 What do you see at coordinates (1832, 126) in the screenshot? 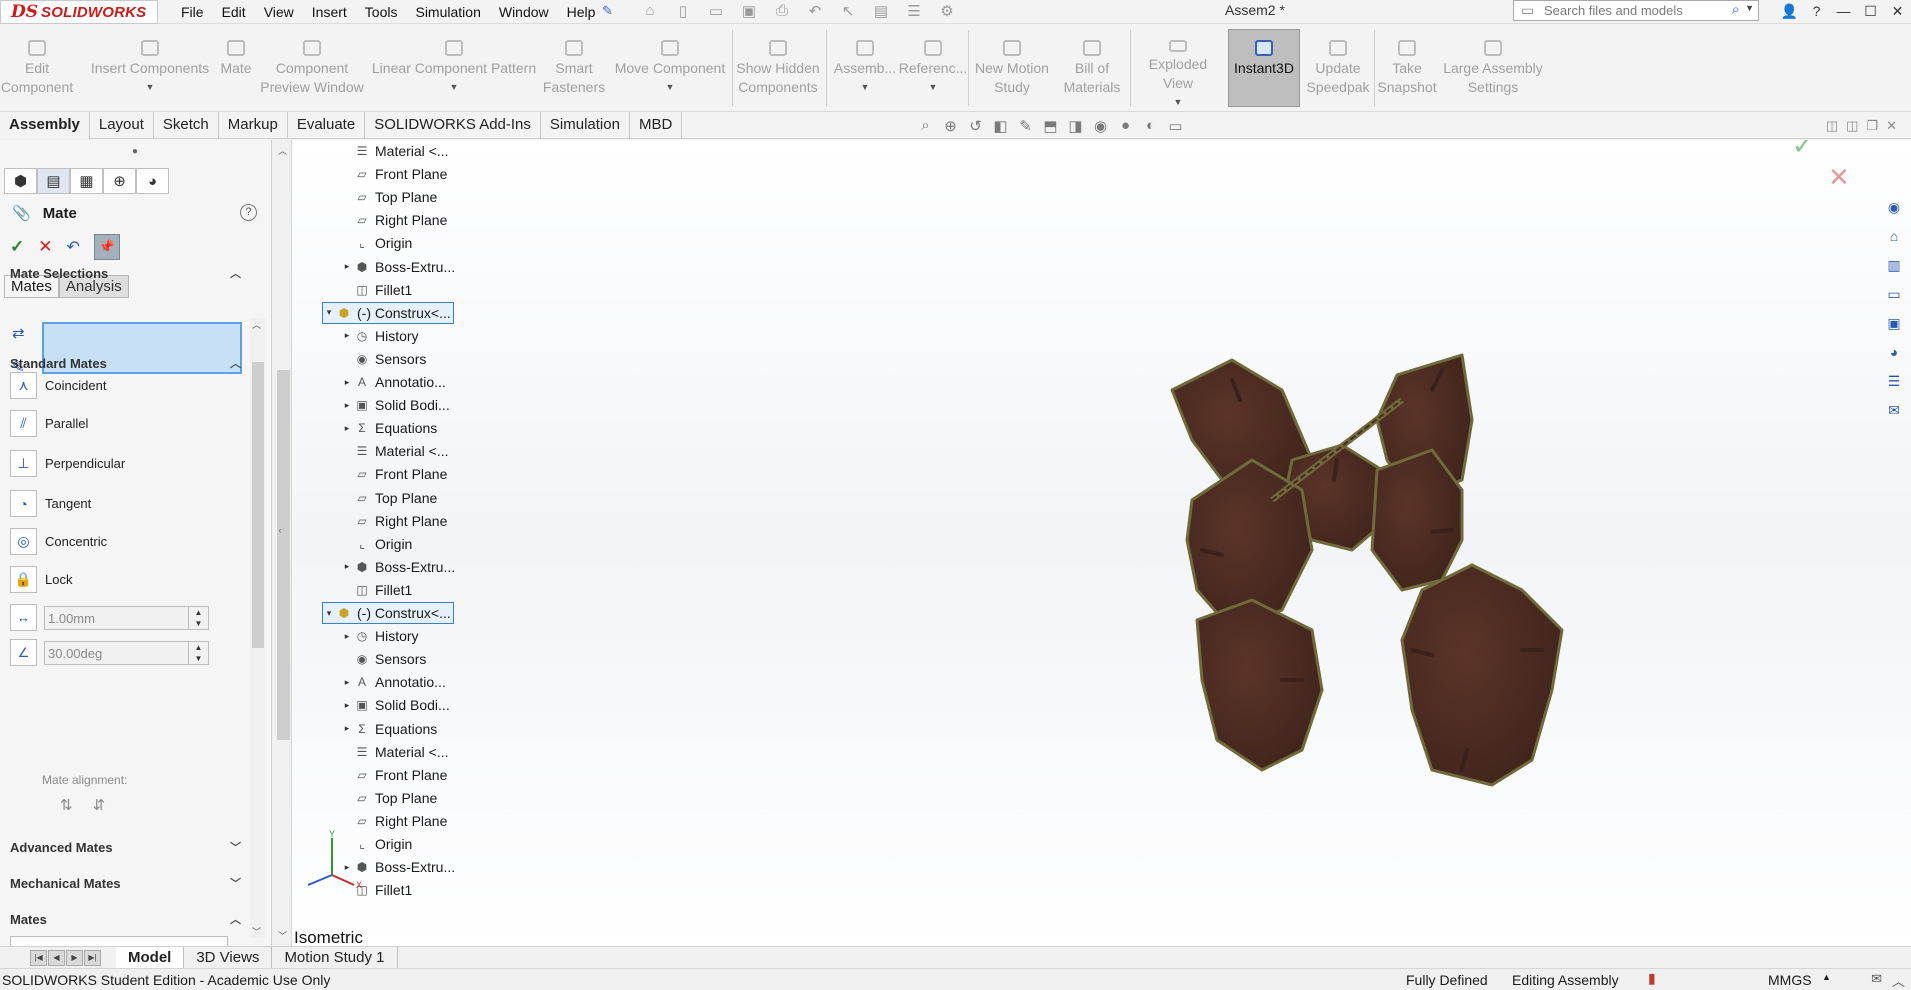
I see `tile-left-icon: ◫` at bounding box center [1832, 126].